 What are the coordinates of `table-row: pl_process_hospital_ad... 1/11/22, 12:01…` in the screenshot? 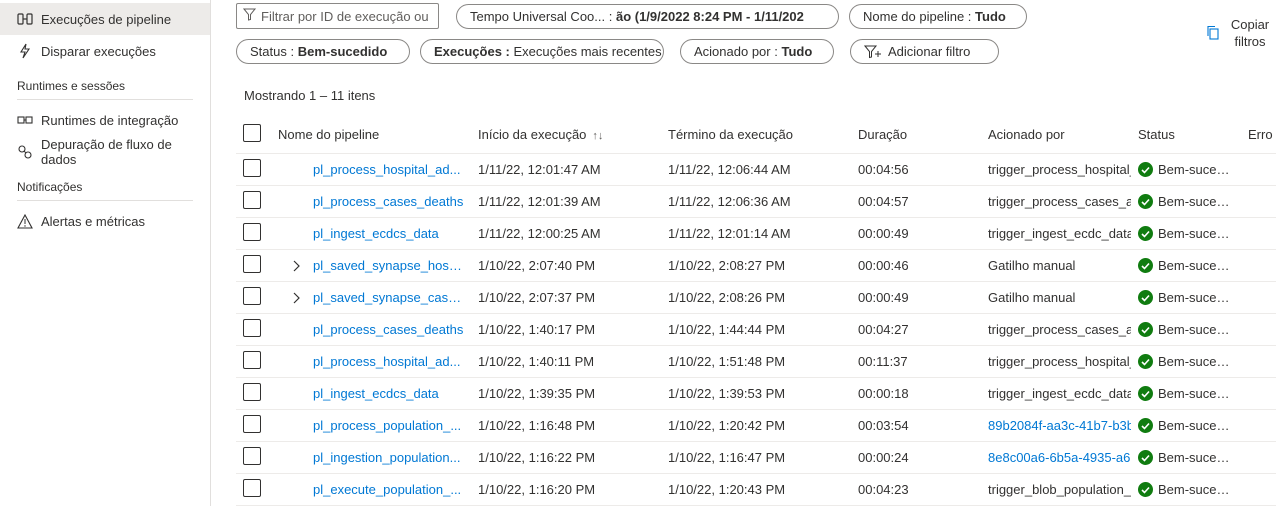 It's located at (756, 170).